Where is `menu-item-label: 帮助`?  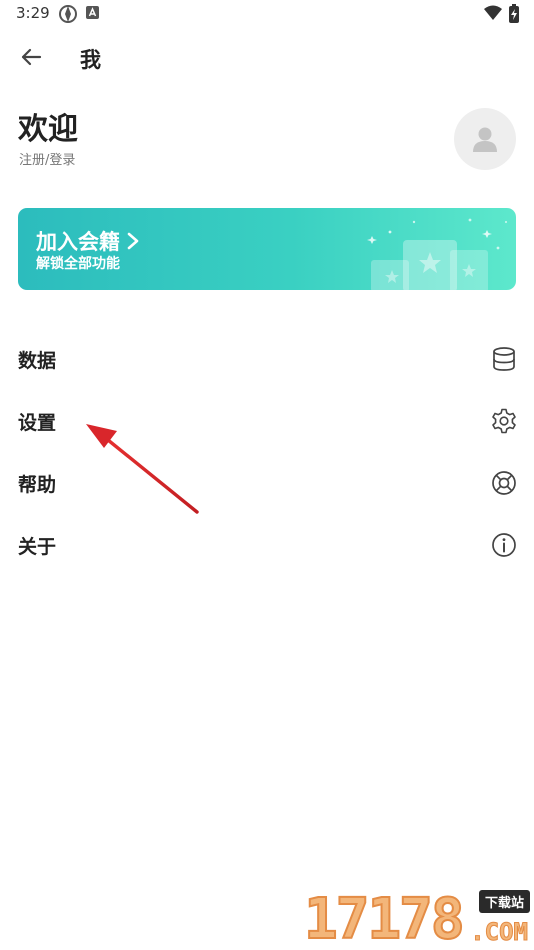
menu-item-label: 帮助 is located at coordinates (37, 485).